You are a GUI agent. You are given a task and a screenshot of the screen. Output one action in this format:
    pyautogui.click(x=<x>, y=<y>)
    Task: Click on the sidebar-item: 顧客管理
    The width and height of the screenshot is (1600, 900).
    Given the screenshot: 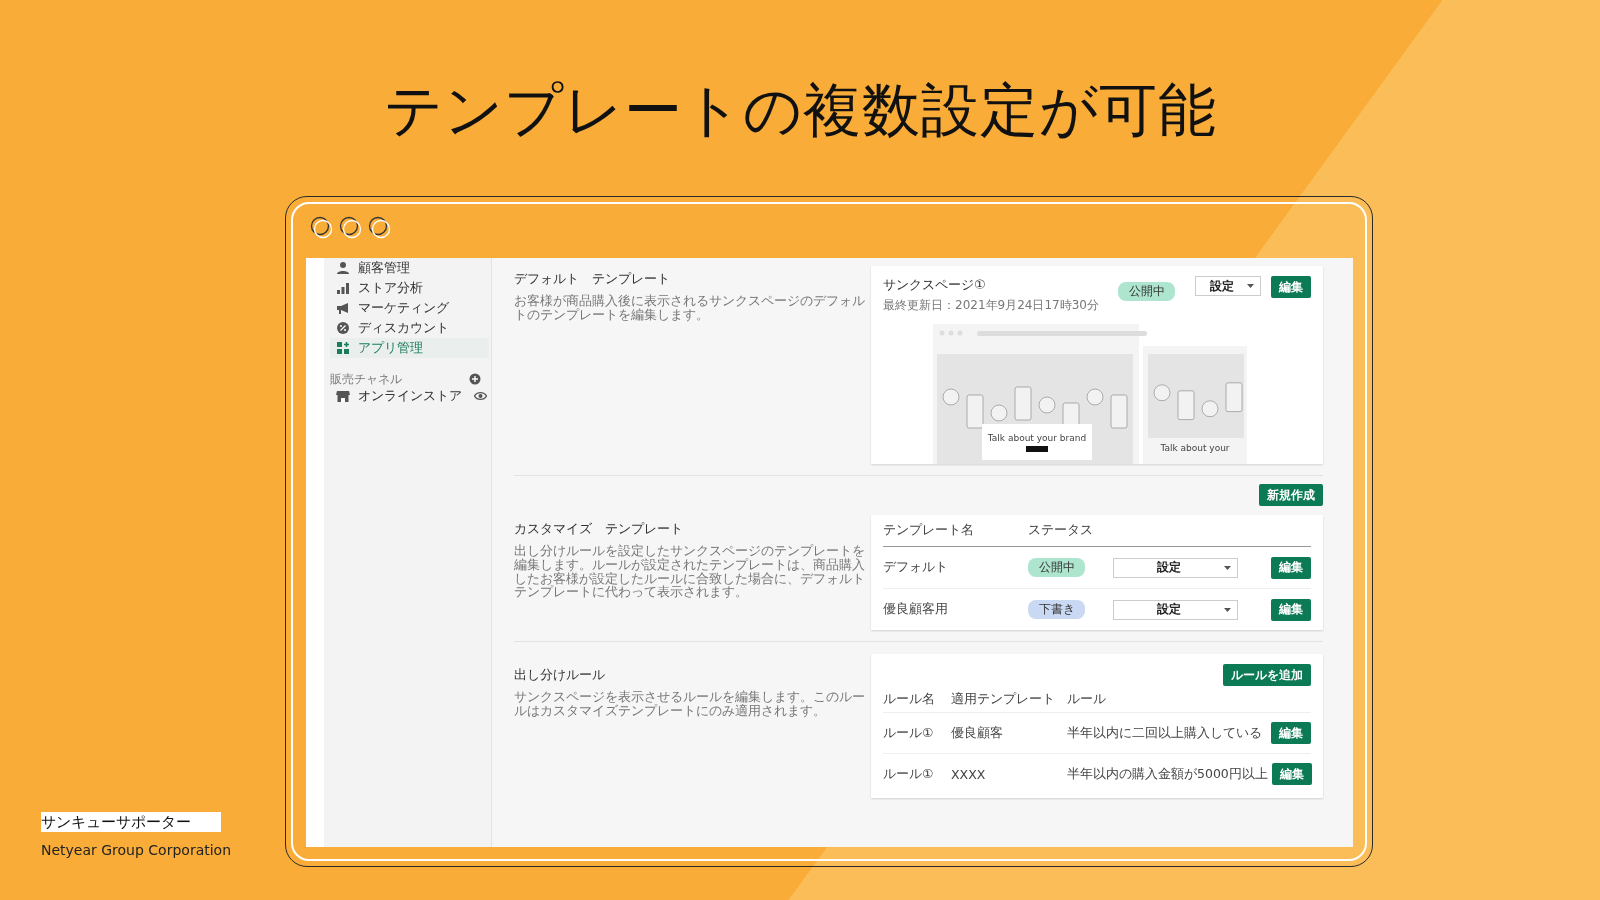 What is the action you would take?
    pyautogui.click(x=409, y=268)
    